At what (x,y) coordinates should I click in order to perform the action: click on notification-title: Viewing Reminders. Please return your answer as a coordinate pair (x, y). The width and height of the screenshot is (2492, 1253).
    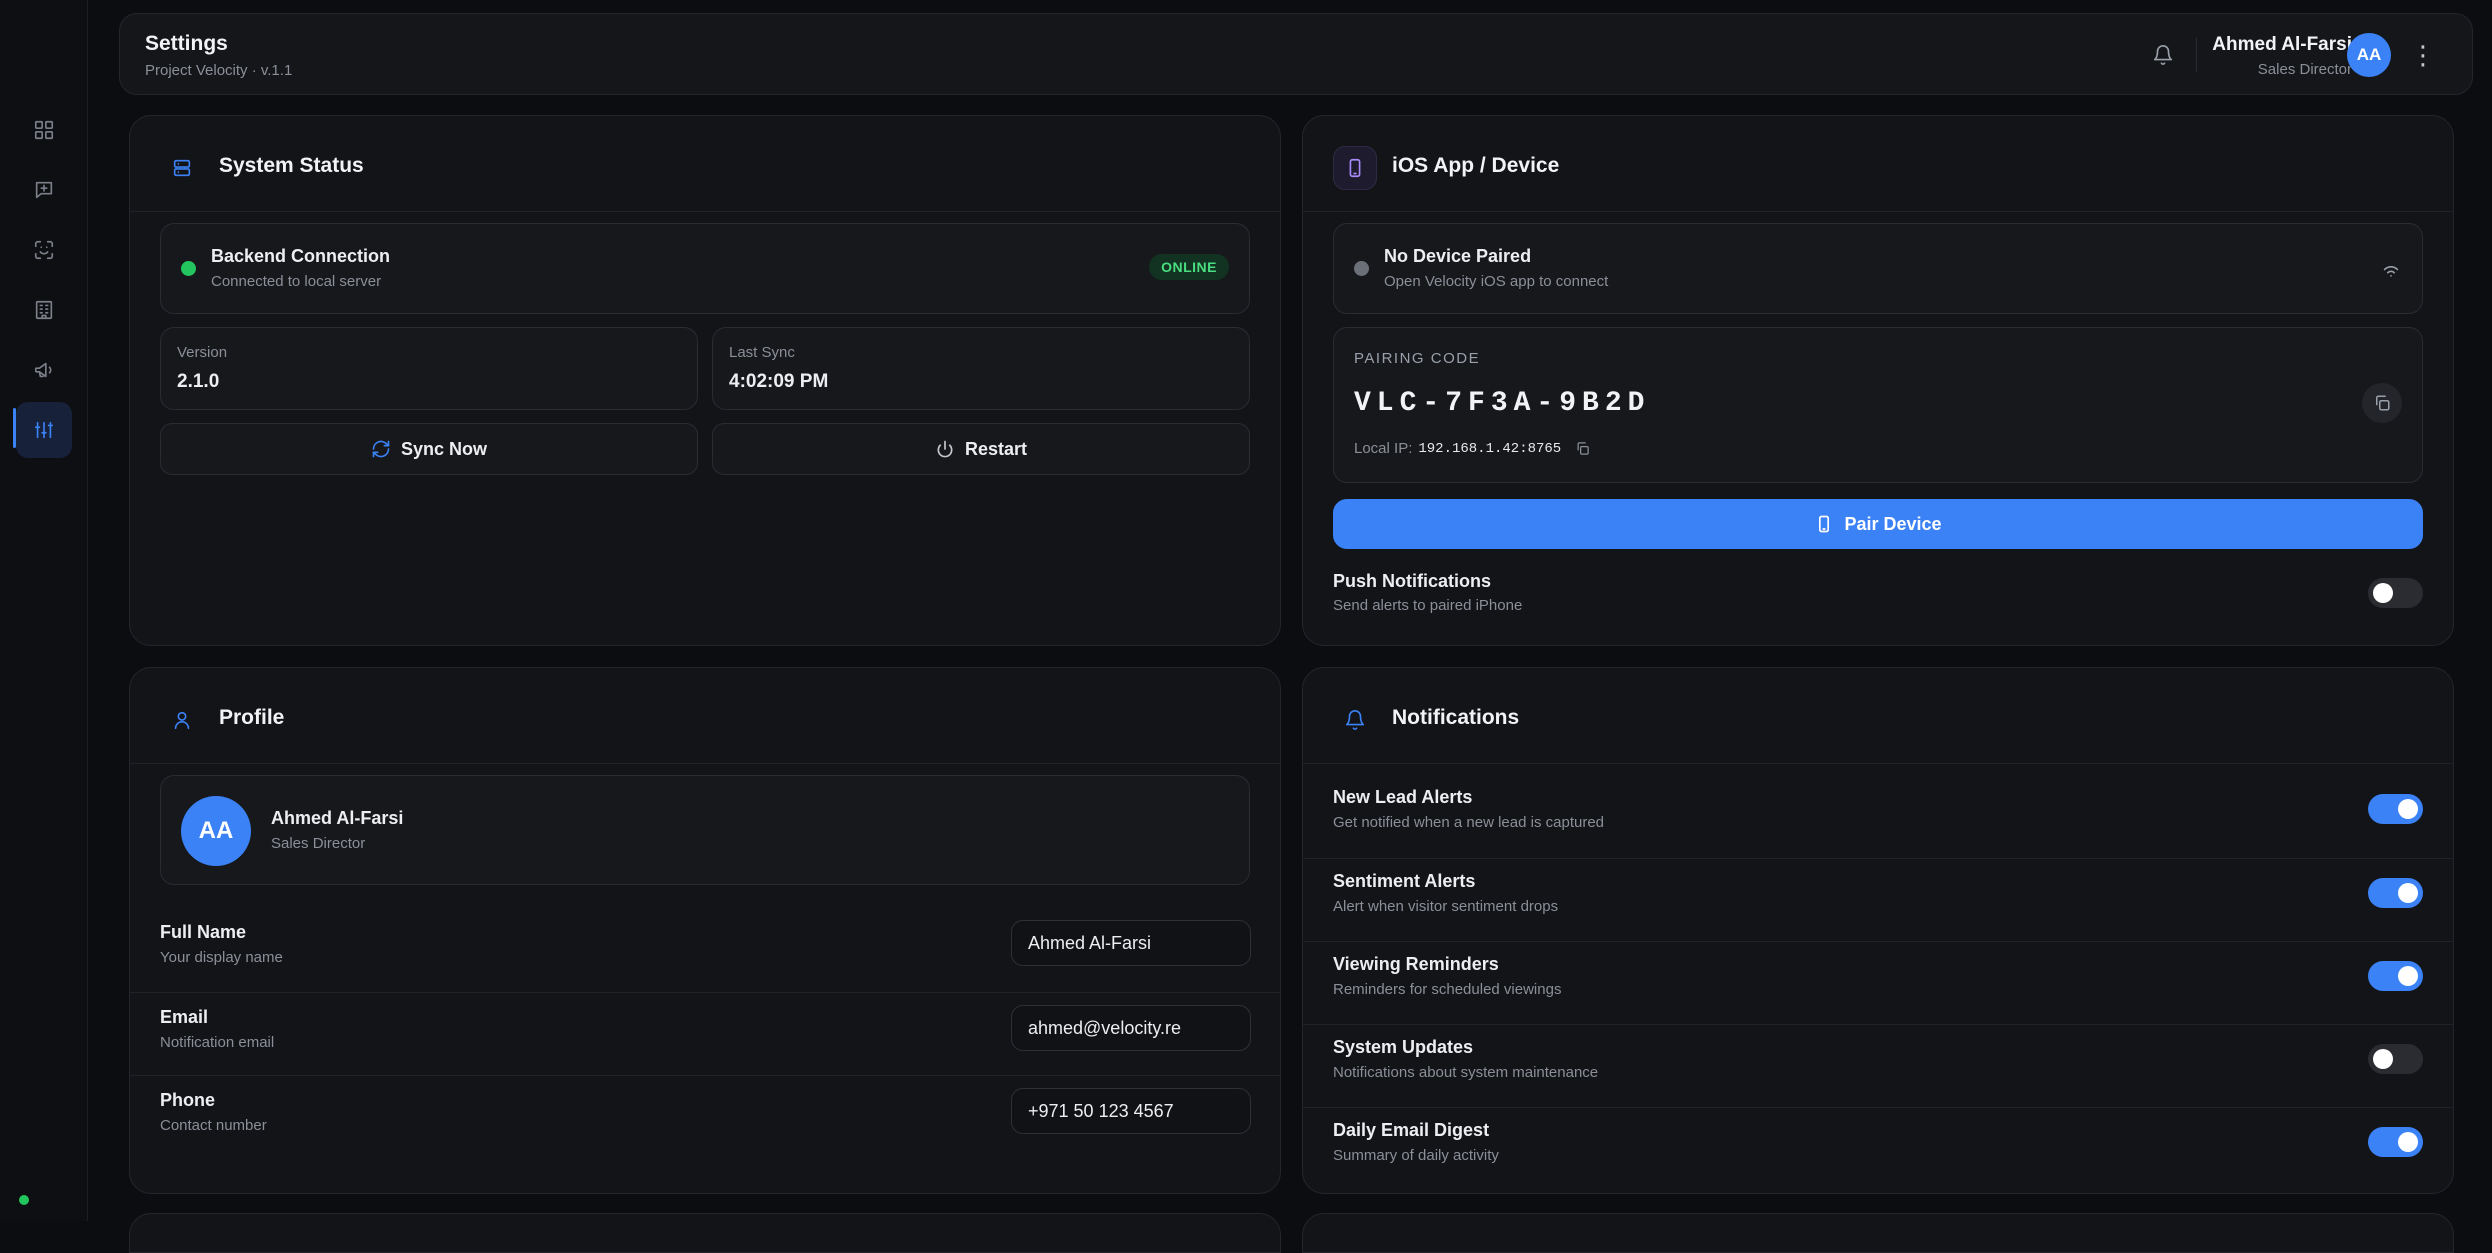
    Looking at the image, I should click on (1416, 964).